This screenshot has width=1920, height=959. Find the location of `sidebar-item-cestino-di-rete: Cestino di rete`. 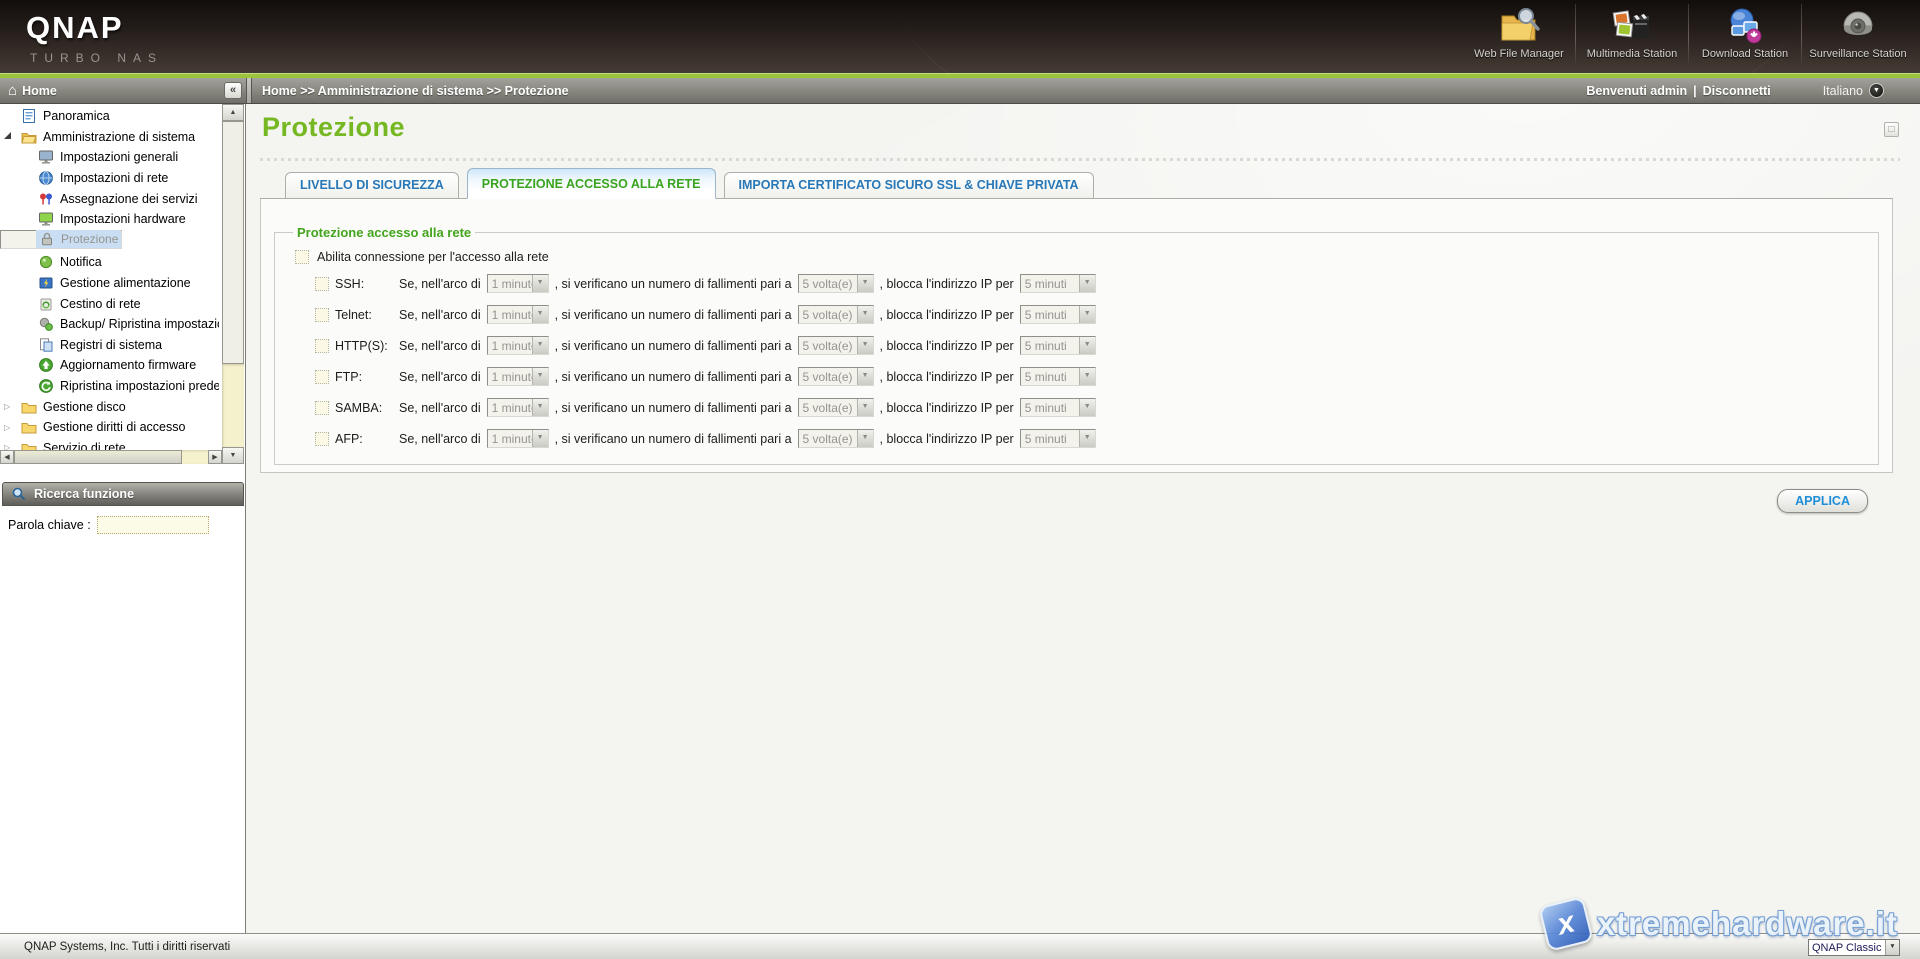

sidebar-item-cestino-di-rete: Cestino di rete is located at coordinates (111, 303).